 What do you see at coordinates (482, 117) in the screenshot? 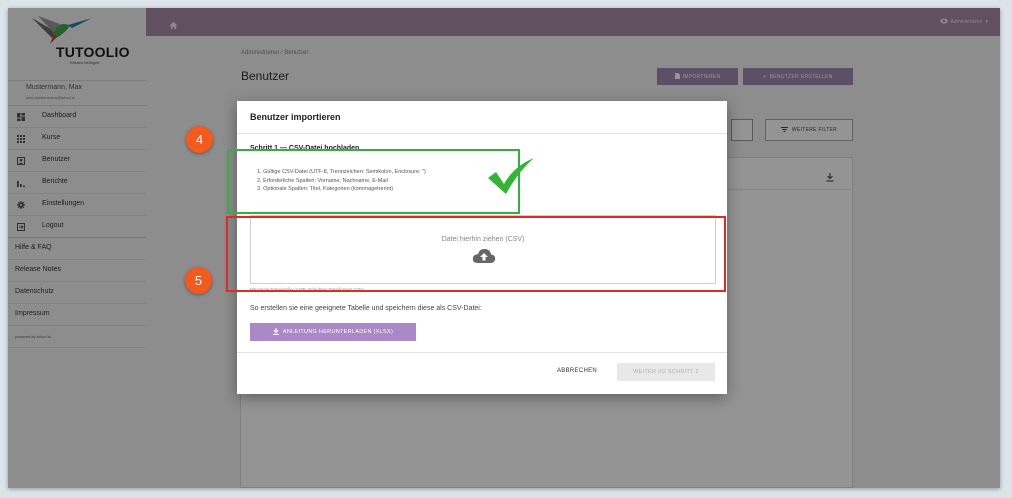
I see `dialog-header: Benutzer importieren` at bounding box center [482, 117].